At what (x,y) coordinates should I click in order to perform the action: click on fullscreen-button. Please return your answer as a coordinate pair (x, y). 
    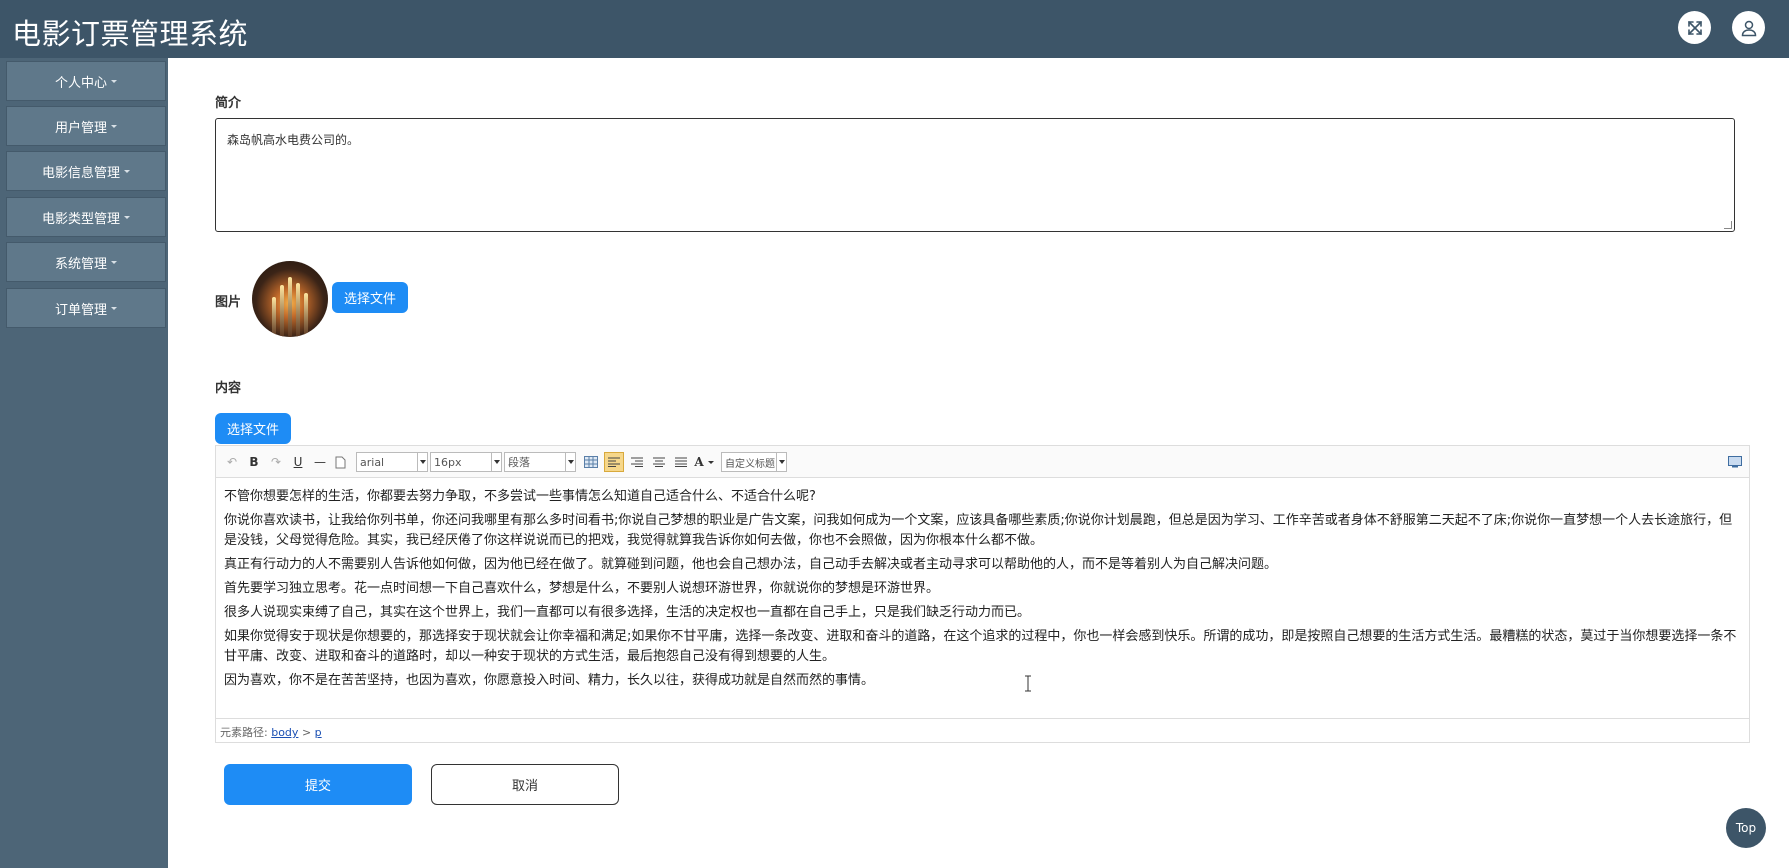
    Looking at the image, I should click on (1694, 27).